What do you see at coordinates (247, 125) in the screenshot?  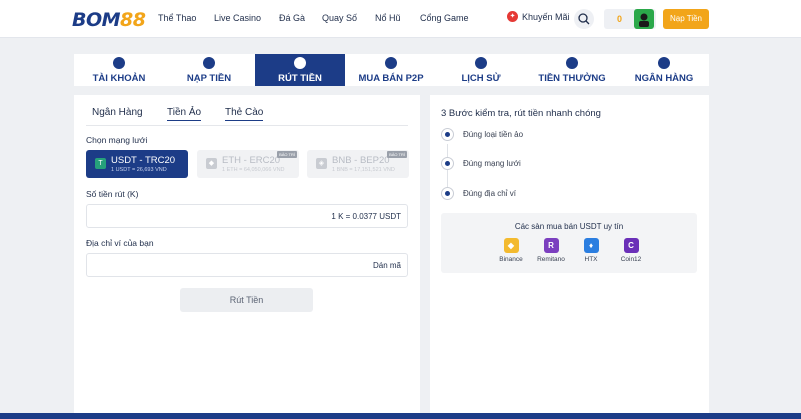 I see `divider` at bounding box center [247, 125].